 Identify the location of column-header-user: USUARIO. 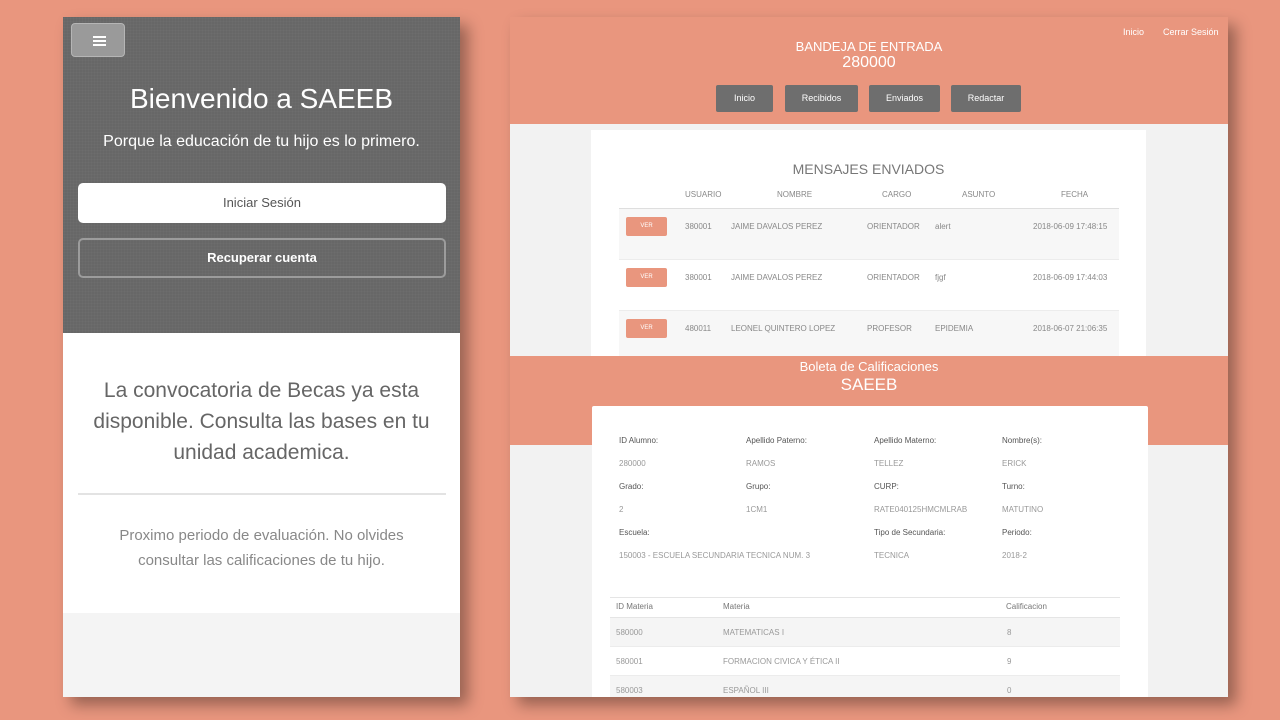
(703, 194).